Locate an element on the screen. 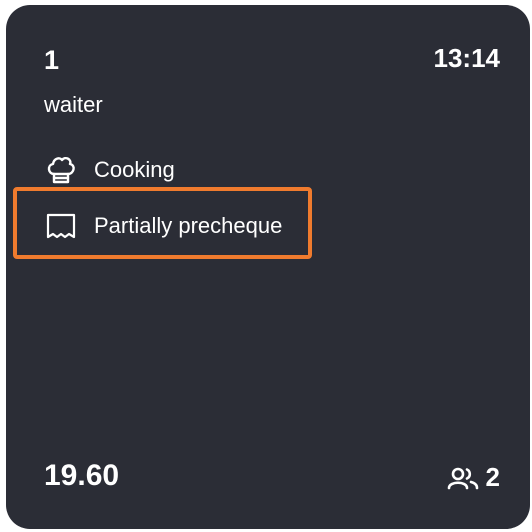 This screenshot has height=532, width=532. table-number: 1 is located at coordinates (52, 60).